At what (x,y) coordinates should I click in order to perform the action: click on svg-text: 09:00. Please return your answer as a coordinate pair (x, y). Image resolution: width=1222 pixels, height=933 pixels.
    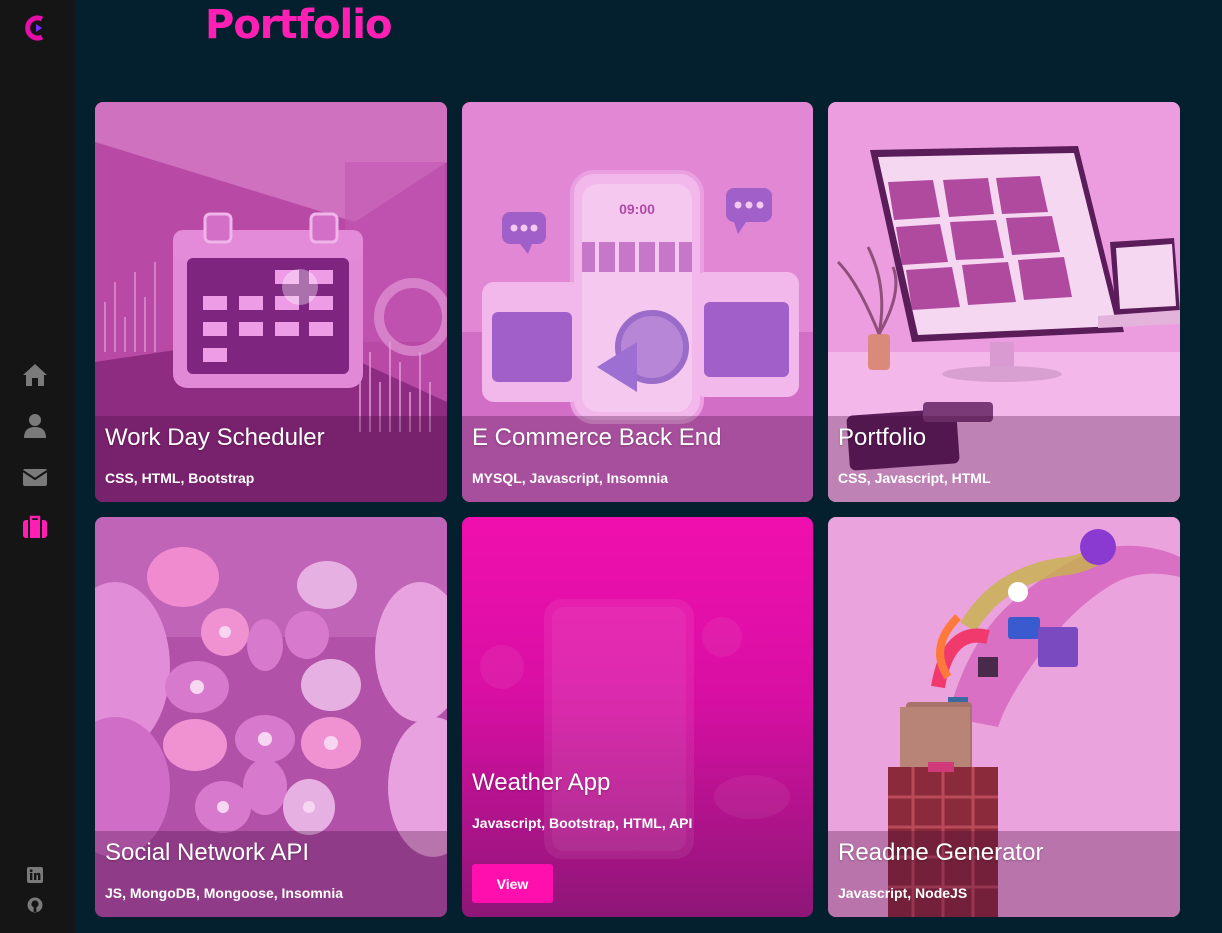
    Looking at the image, I should click on (637, 209).